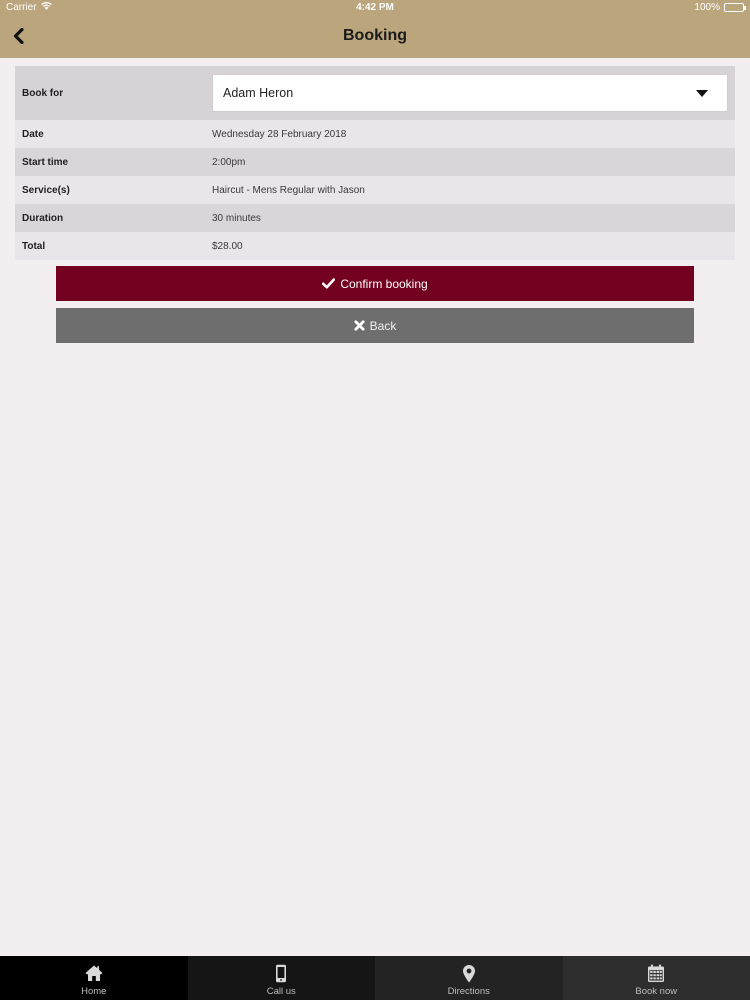  I want to click on tab-call-us-label: Call us, so click(281, 991).